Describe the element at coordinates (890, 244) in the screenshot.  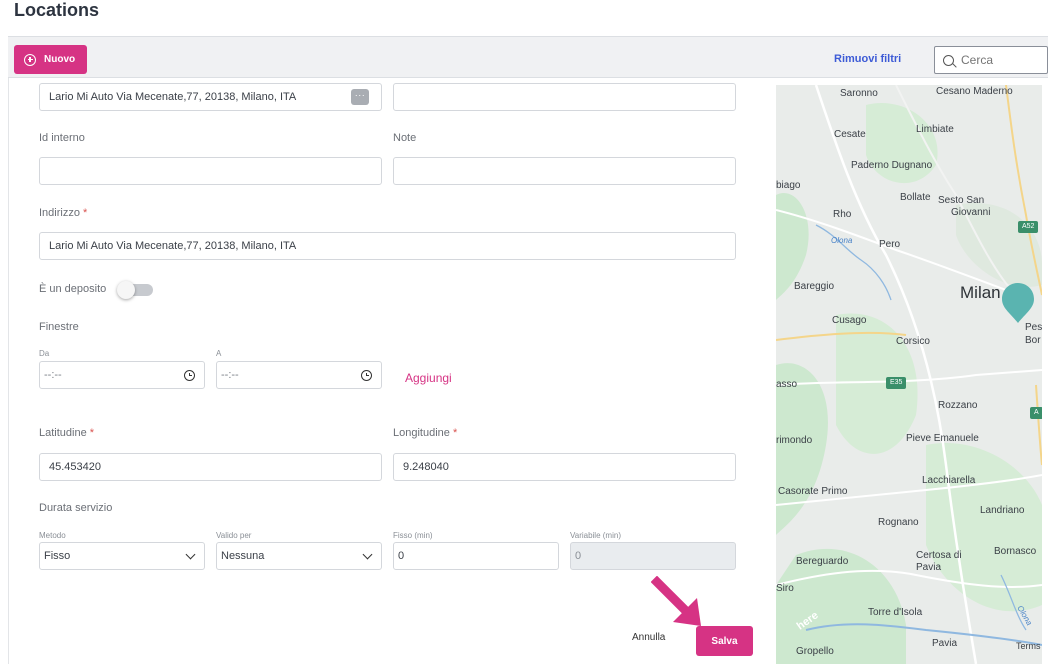
I see `map-label-pero: Pero` at that location.